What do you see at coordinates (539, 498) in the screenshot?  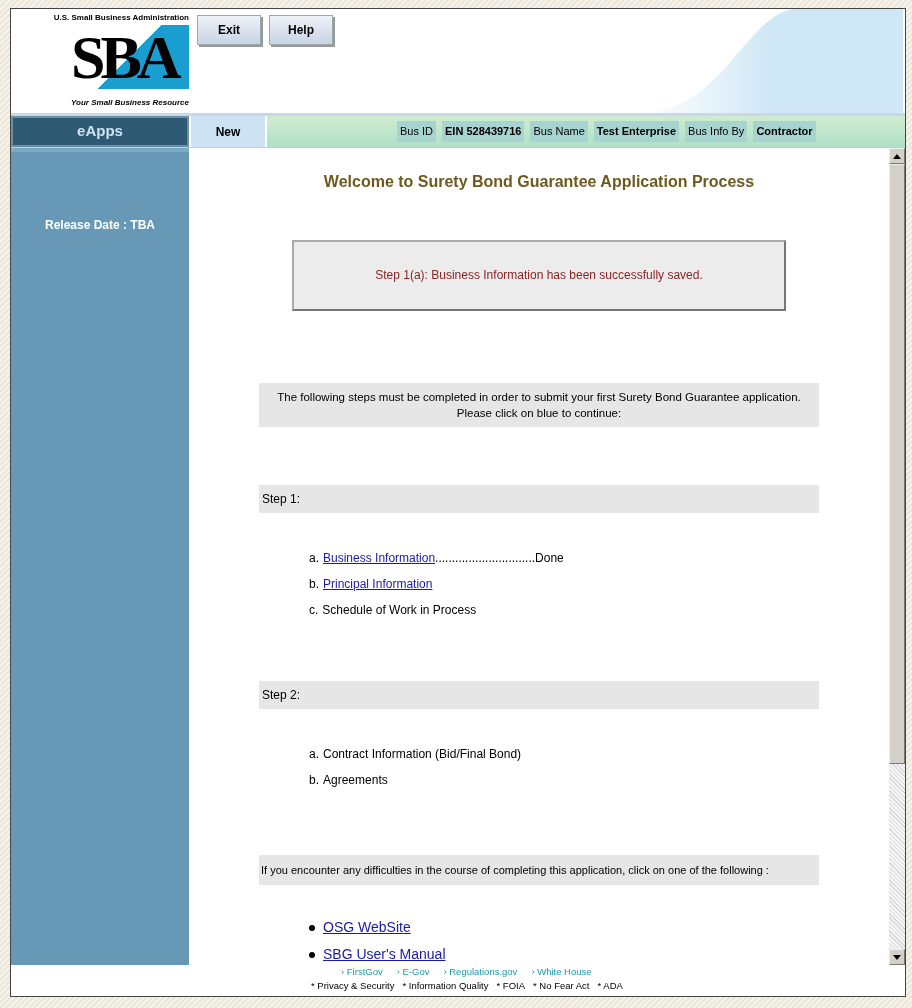 I see `step-heading: Step 1:` at bounding box center [539, 498].